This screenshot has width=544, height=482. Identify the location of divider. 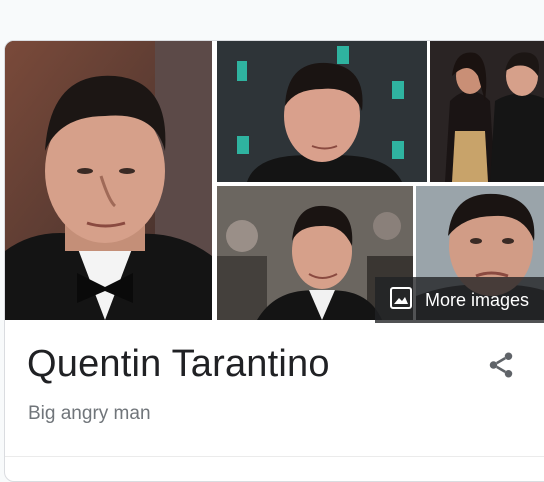
(274, 456).